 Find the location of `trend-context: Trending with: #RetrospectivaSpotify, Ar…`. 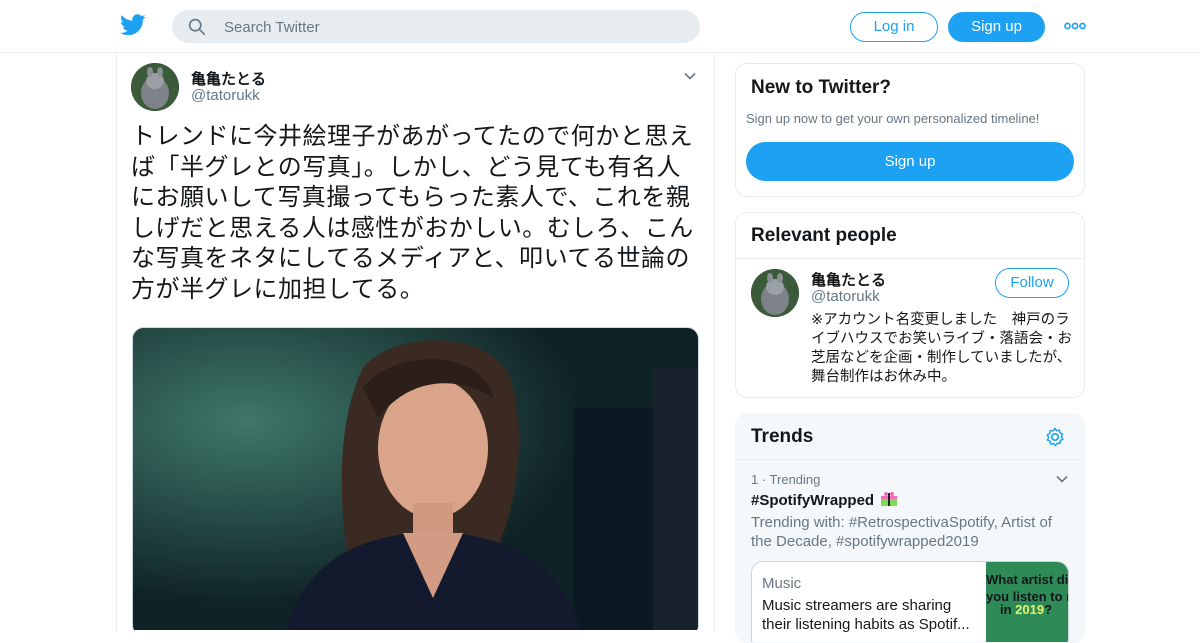

trend-context: Trending with: #RetrospectivaSpotify, Ar… is located at coordinates (901, 532).